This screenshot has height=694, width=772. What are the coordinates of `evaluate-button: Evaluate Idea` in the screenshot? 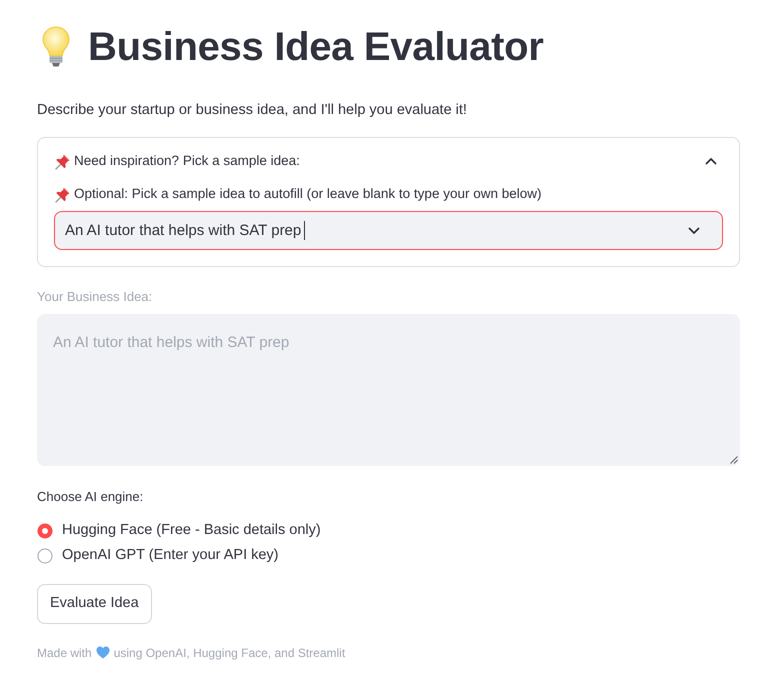 It's located at (94, 604).